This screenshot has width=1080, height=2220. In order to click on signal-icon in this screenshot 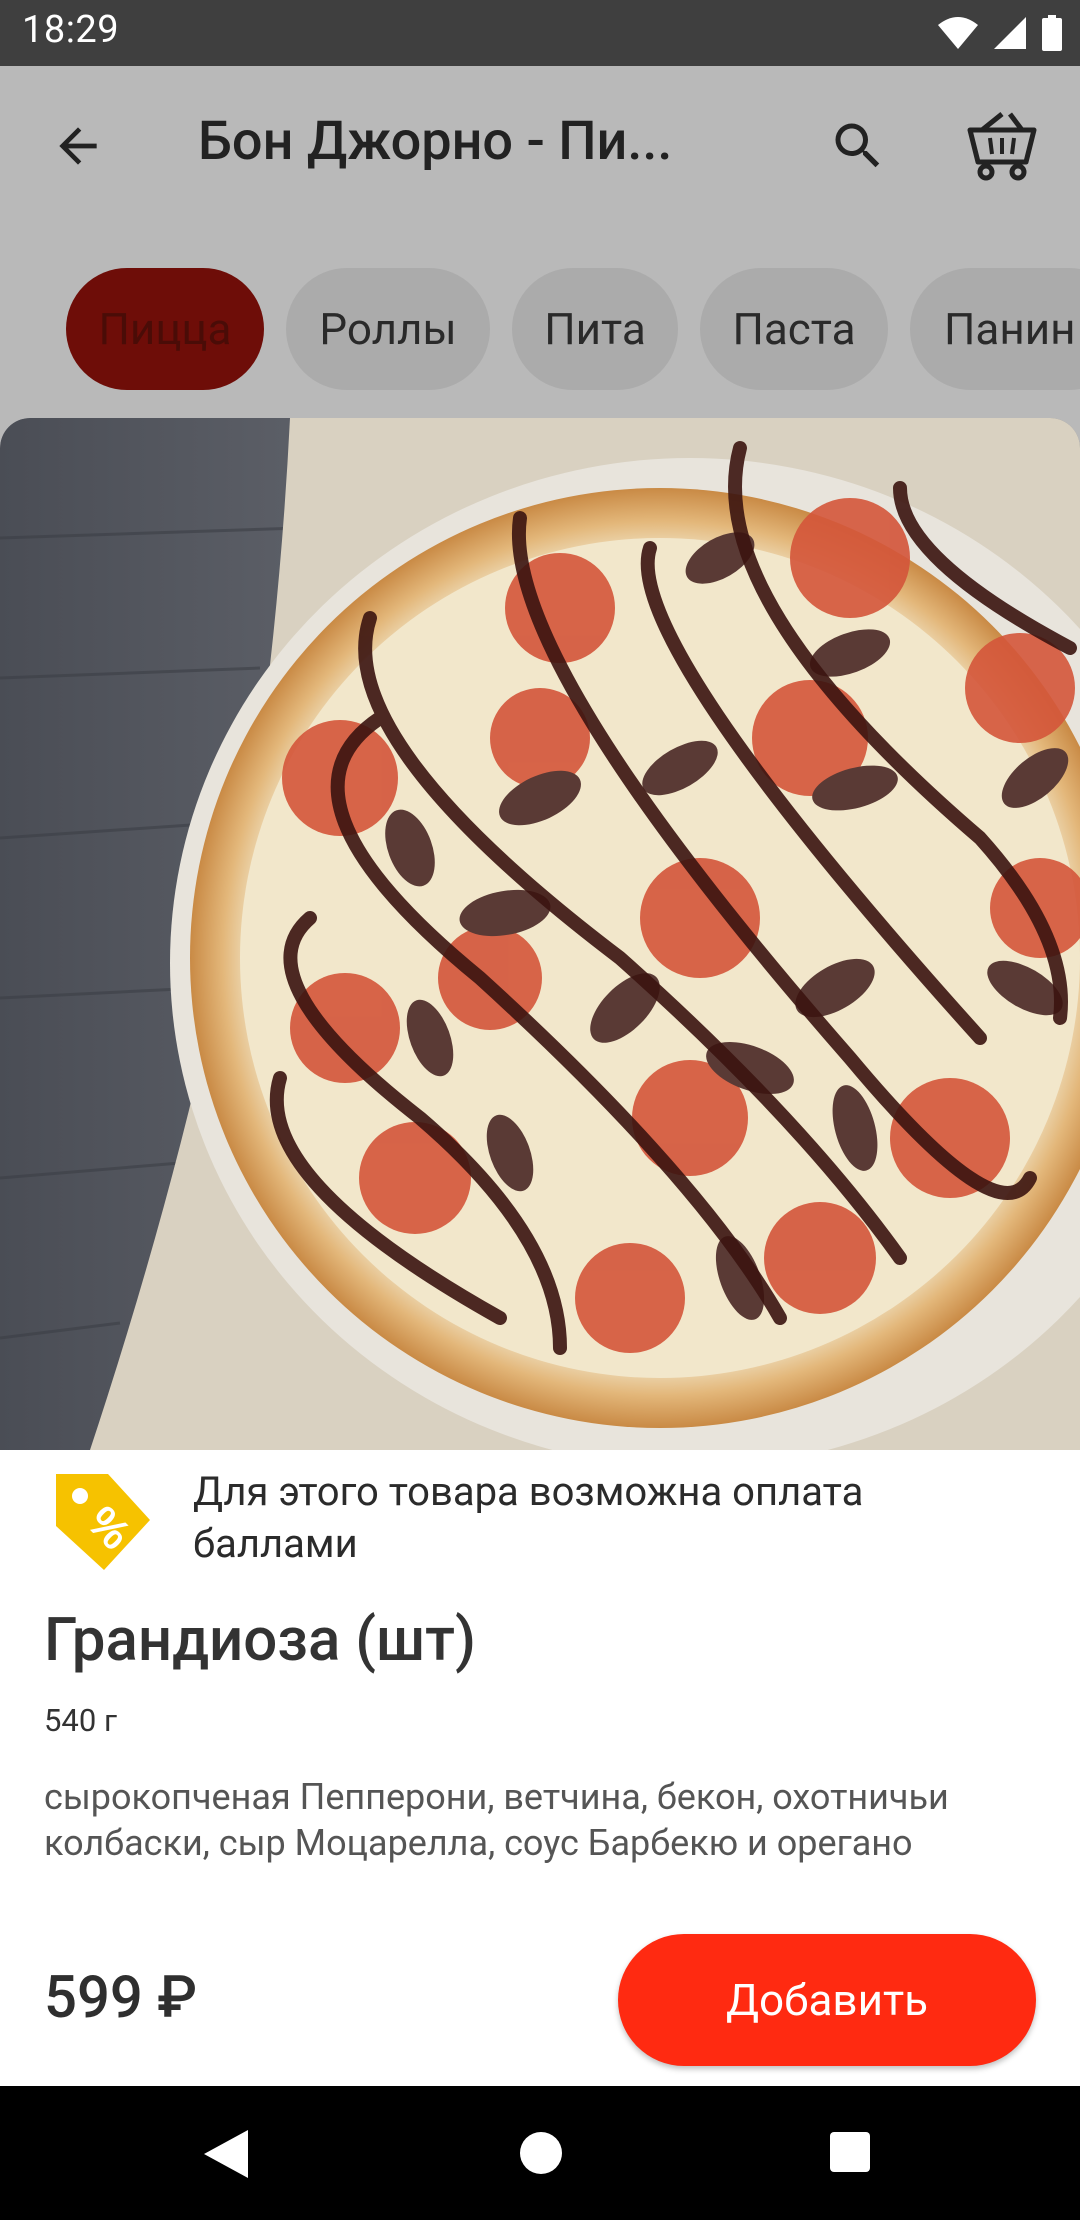, I will do `click(1010, 33)`.